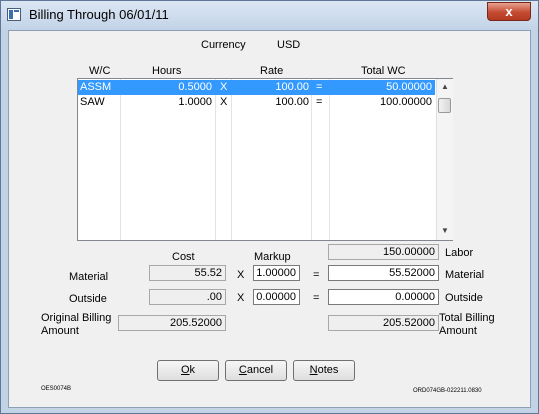  What do you see at coordinates (183, 257) in the screenshot?
I see `cost-header: Cost` at bounding box center [183, 257].